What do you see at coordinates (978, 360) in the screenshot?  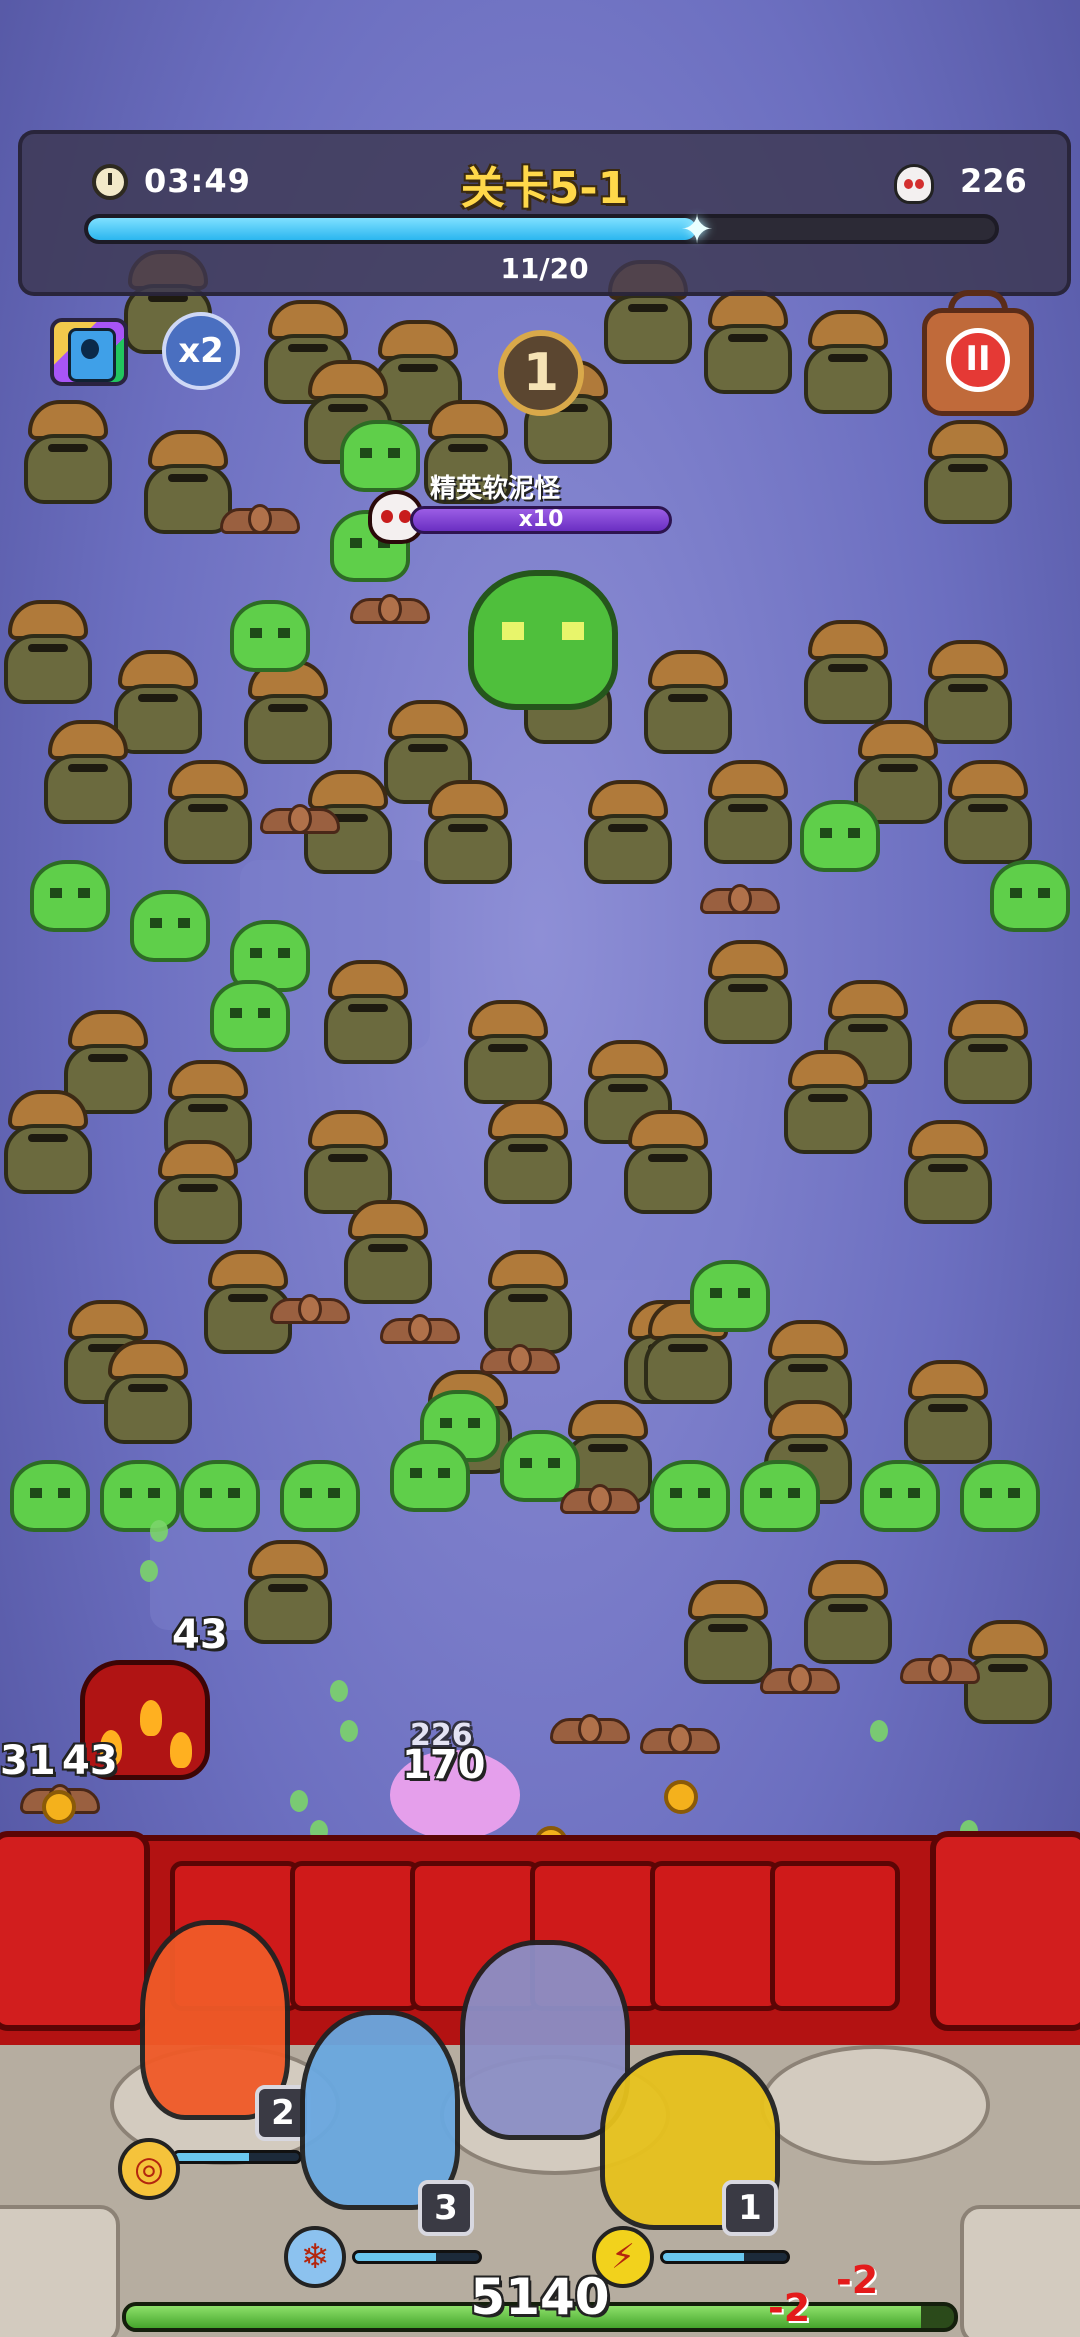 I see `pause-icon: II` at bounding box center [978, 360].